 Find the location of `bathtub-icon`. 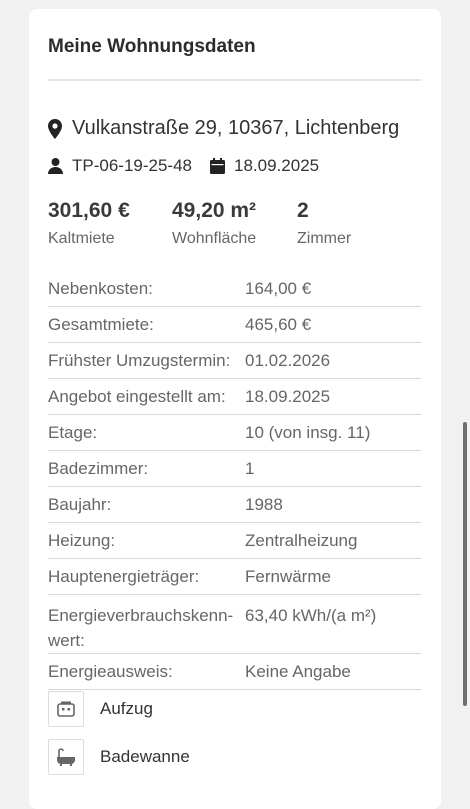

bathtub-icon is located at coordinates (66, 757).